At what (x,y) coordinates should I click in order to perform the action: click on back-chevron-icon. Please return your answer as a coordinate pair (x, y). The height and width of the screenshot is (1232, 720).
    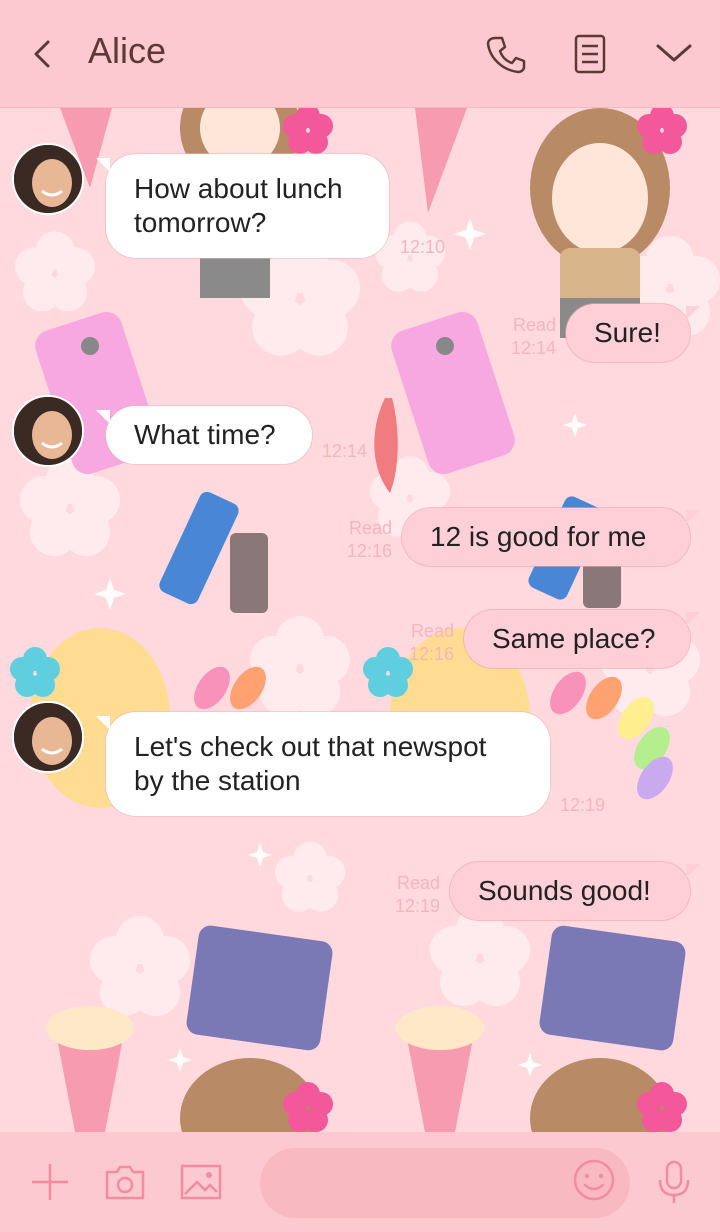
    Looking at the image, I should click on (42, 54).